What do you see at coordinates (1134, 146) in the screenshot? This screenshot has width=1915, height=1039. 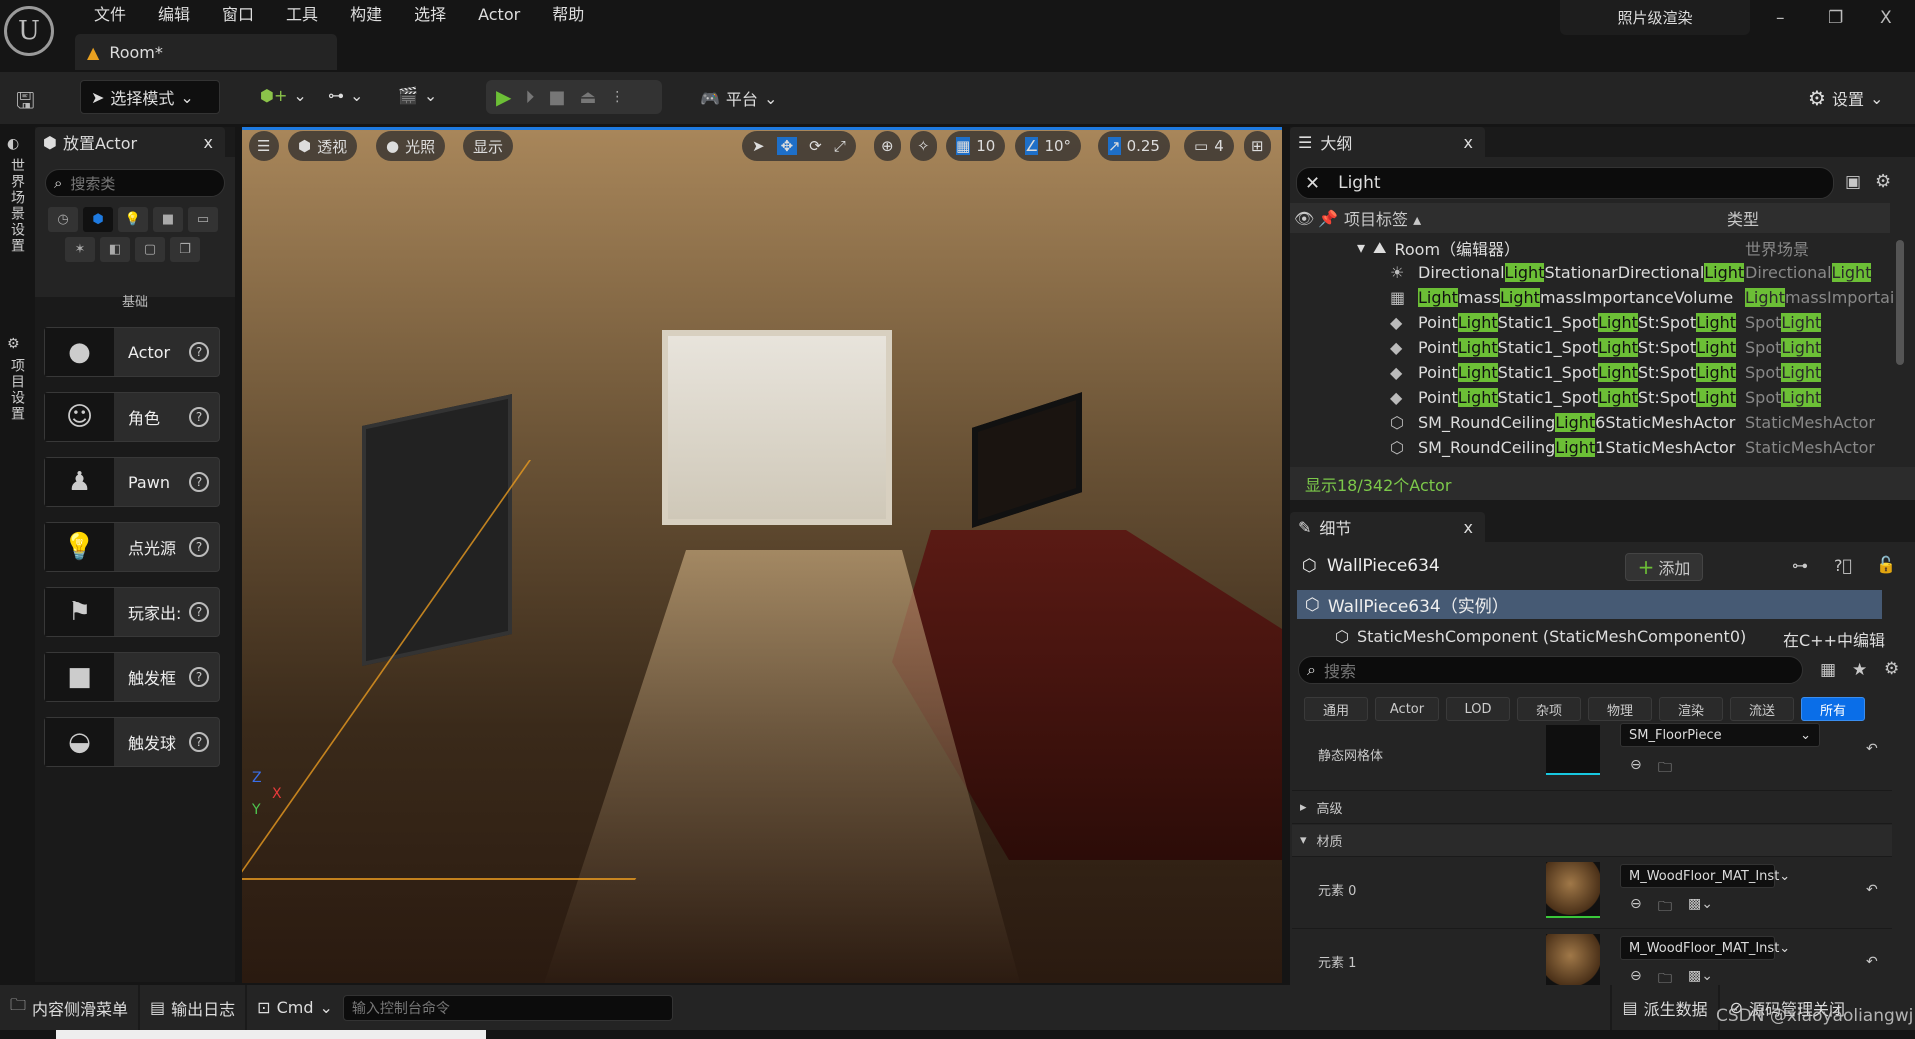 I see `scale-snap: ↗ 0.25` at bounding box center [1134, 146].